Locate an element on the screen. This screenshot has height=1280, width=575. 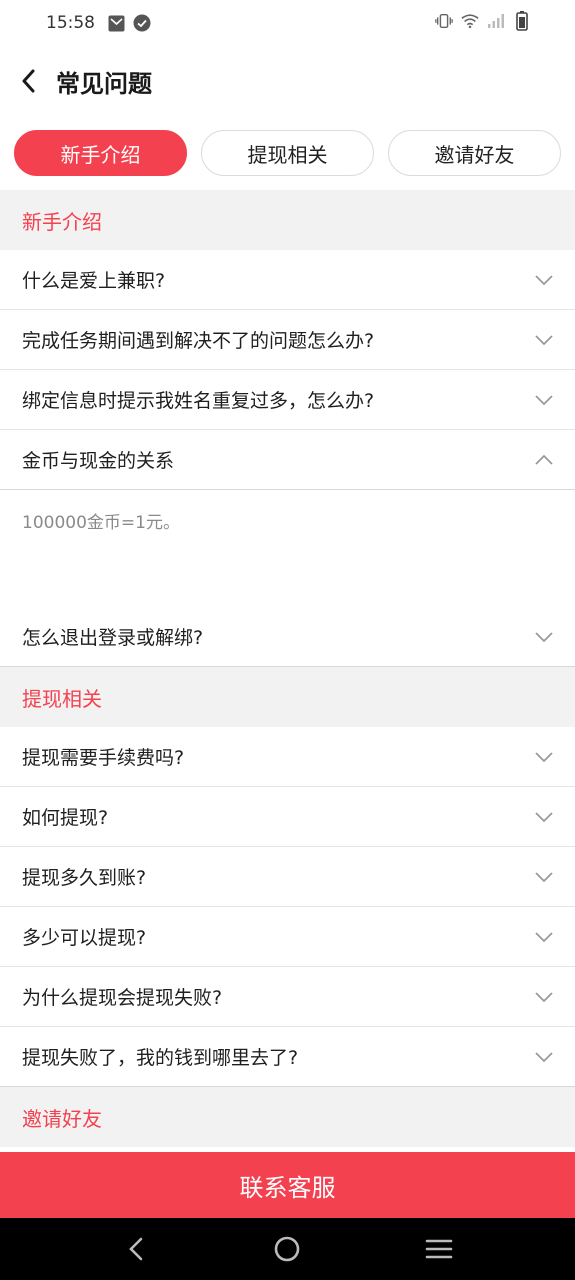
faq-question: 完成任务期间遇到解决不了的问题怎么办? is located at coordinates (198, 341).